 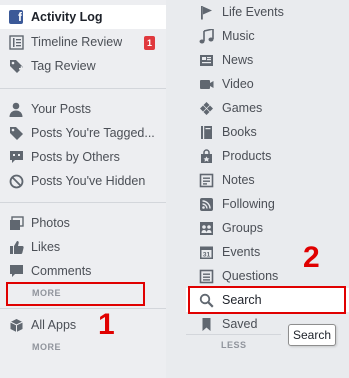 What do you see at coordinates (248, 204) in the screenshot?
I see `category-label: Following` at bounding box center [248, 204].